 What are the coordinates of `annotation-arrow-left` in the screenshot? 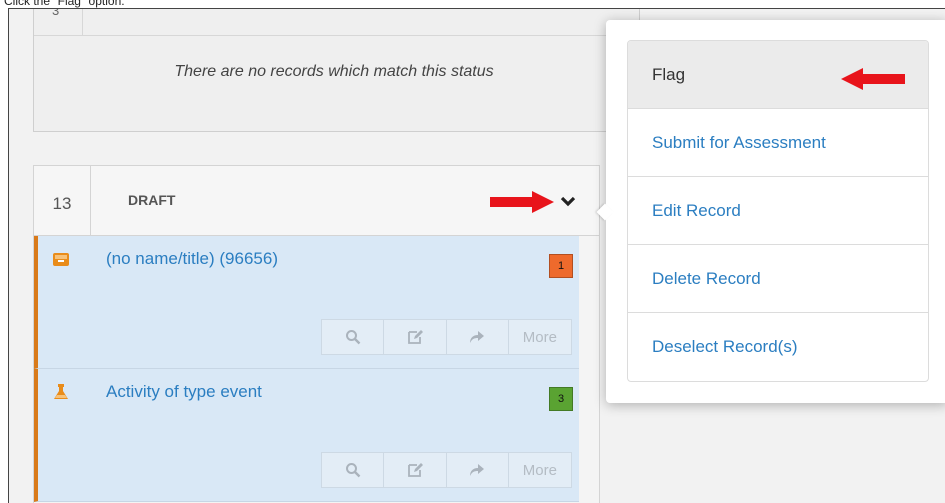 It's located at (873, 79).